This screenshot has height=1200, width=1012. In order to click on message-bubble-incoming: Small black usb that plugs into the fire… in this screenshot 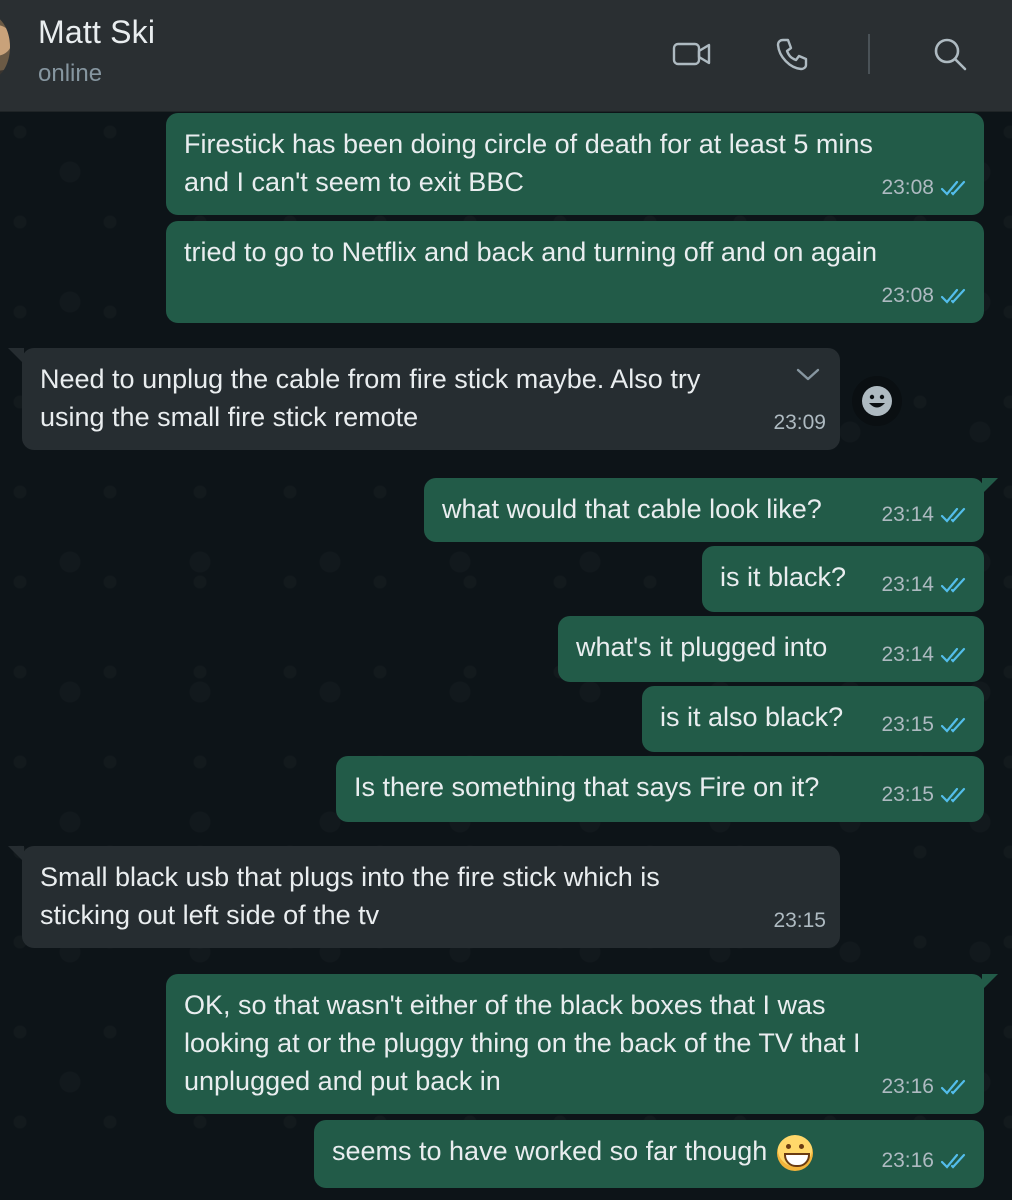, I will do `click(424, 897)`.